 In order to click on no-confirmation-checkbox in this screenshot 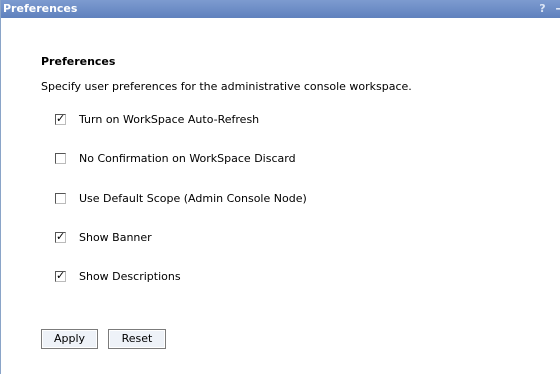, I will do `click(60, 158)`.